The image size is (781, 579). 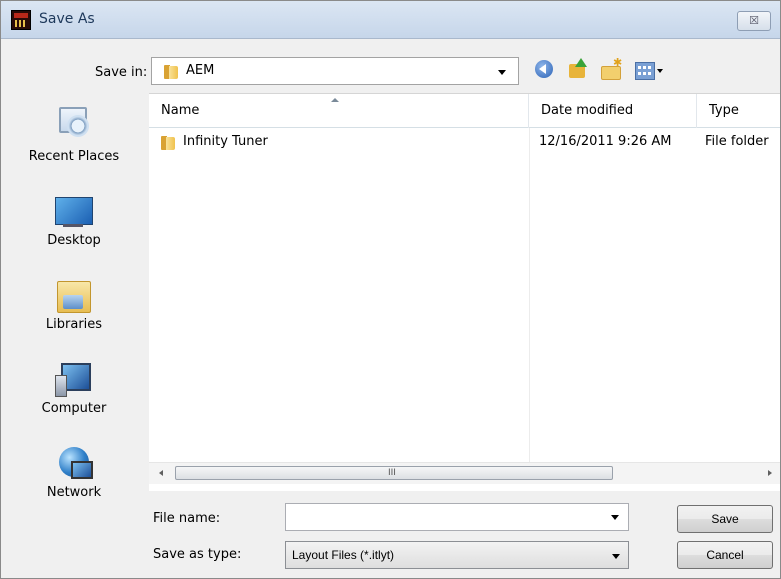 What do you see at coordinates (339, 111) in the screenshot?
I see `column-header-name: Name` at bounding box center [339, 111].